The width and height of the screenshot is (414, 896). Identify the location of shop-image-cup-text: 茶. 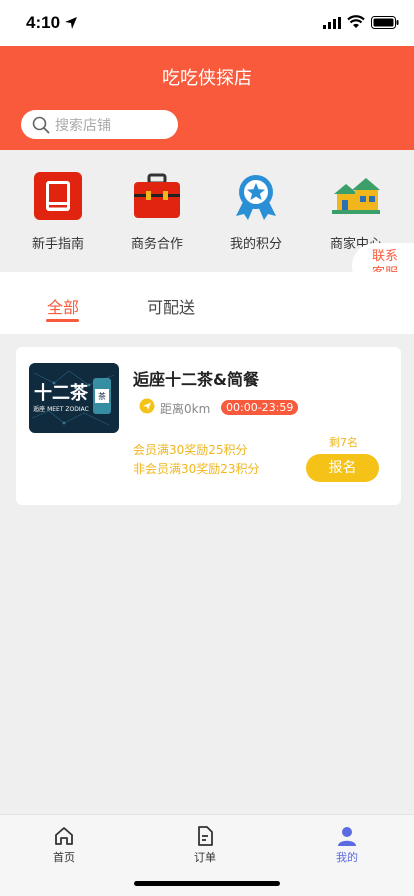
(102, 396).